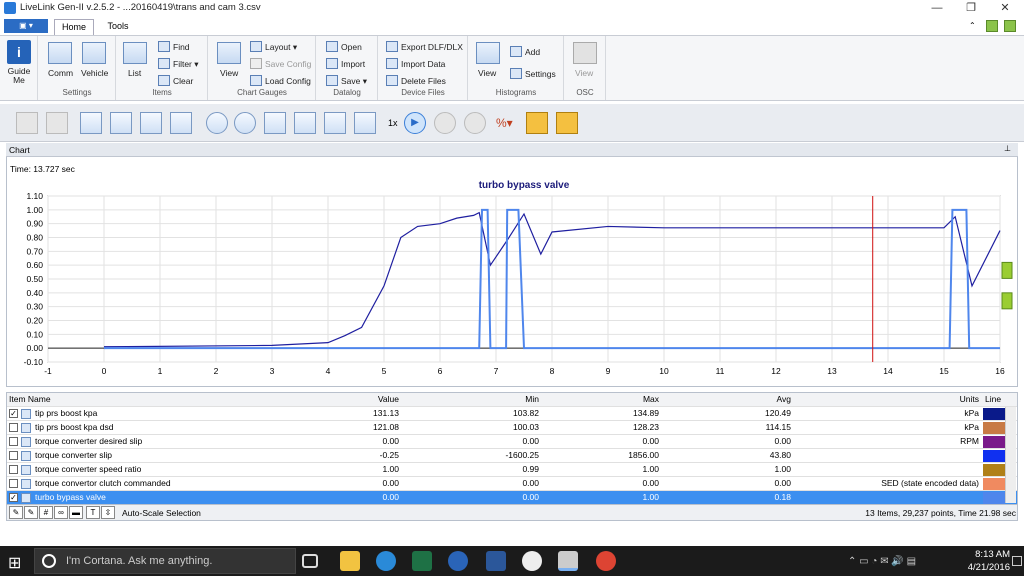  What do you see at coordinates (882, 561) in the screenshot?
I see `system-tray: ⌃ ▭ ◔ ✉ 🔊 ▤` at bounding box center [882, 561].